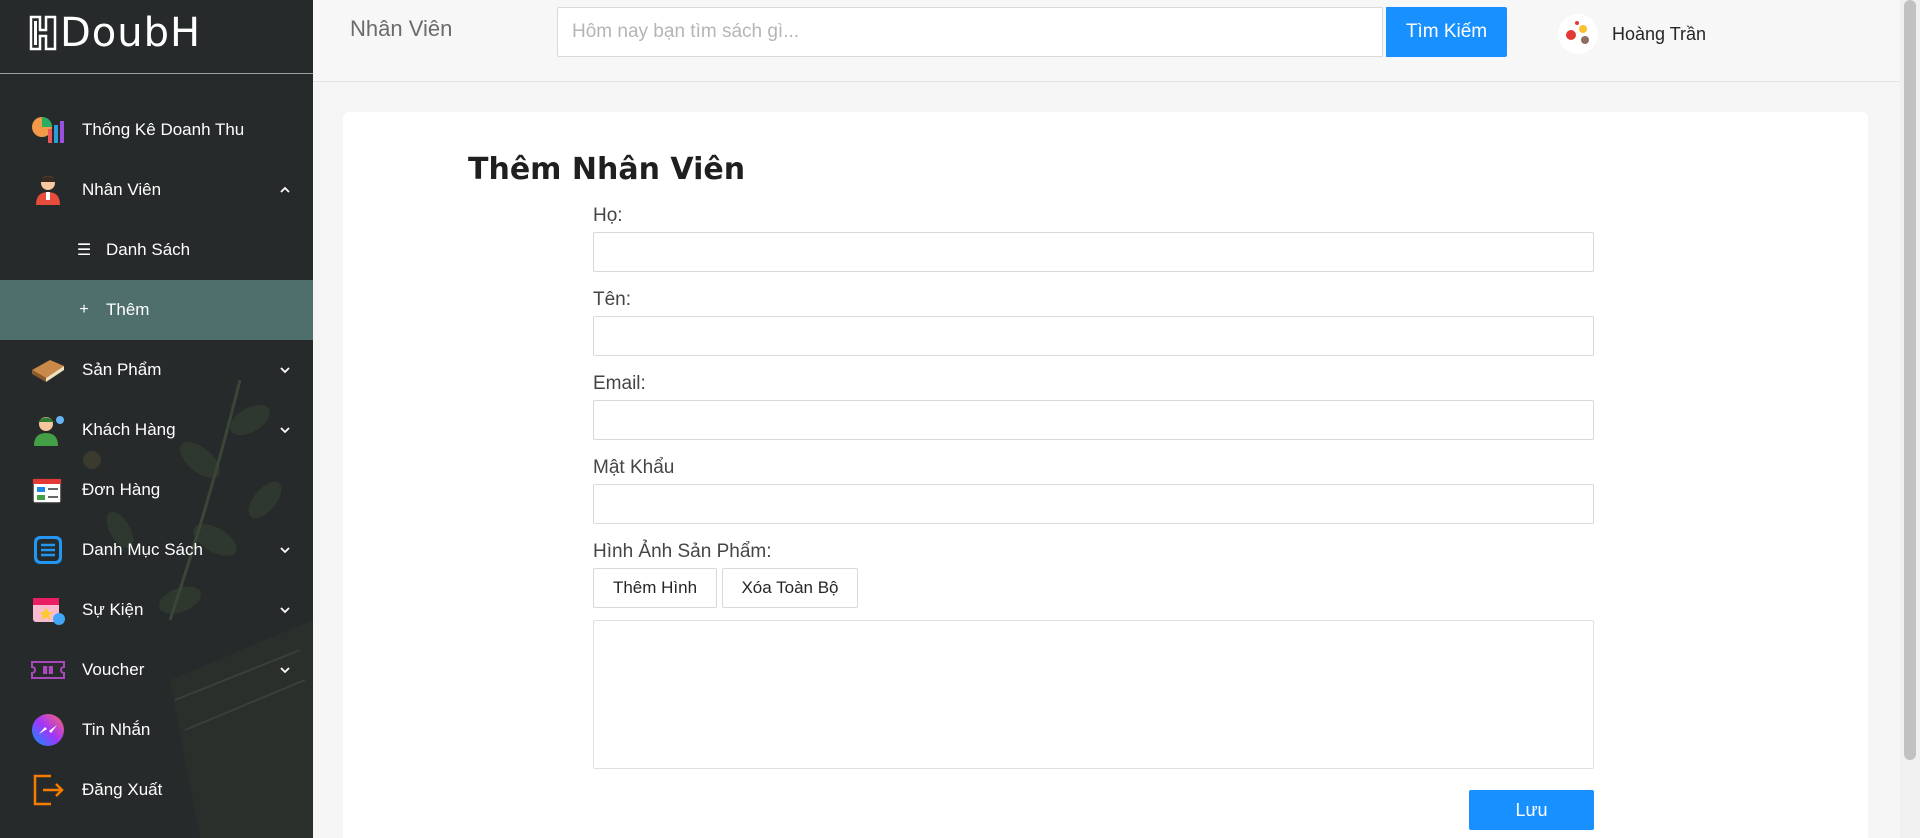 Image resolution: width=1920 pixels, height=838 pixels. I want to click on sidebar-item-employees: Nhân Viên, so click(156, 190).